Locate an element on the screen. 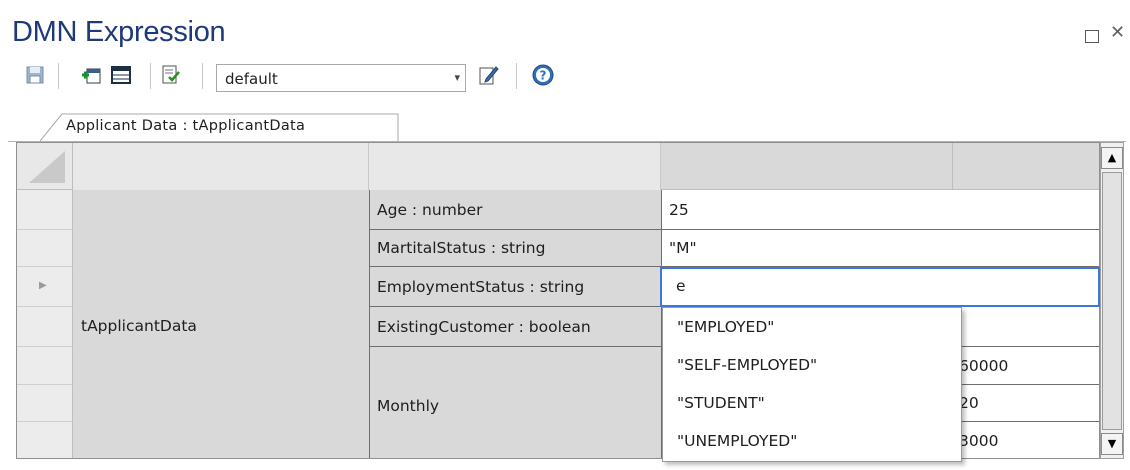  field-cell: EmploymentStatus : string is located at coordinates (515, 287).